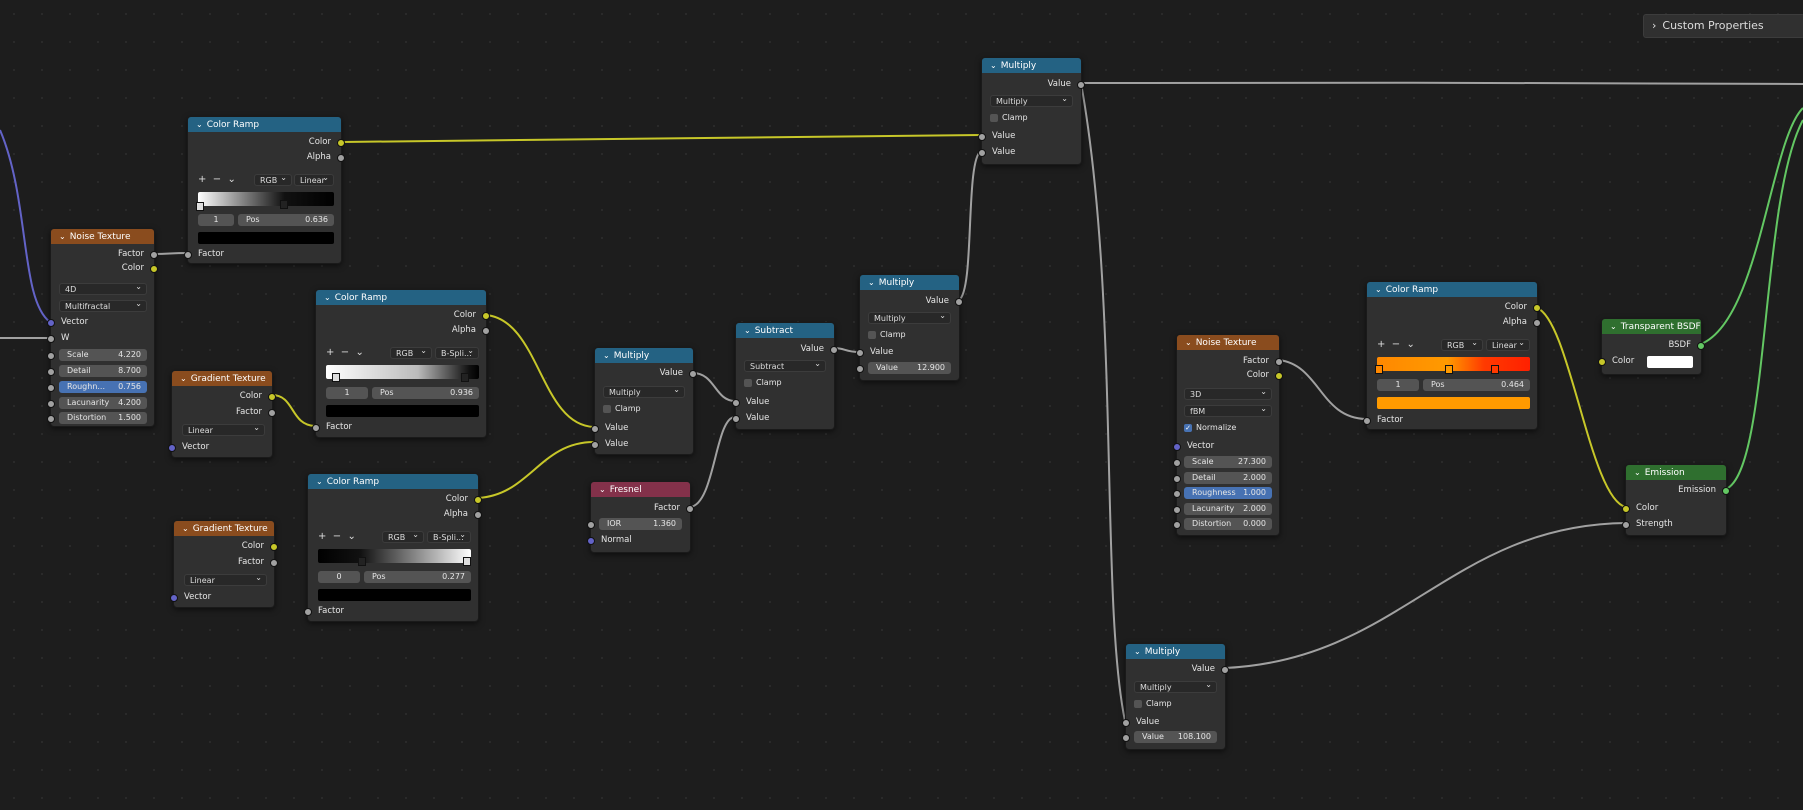  I want to click on socket-detail-in, so click(1177, 479).